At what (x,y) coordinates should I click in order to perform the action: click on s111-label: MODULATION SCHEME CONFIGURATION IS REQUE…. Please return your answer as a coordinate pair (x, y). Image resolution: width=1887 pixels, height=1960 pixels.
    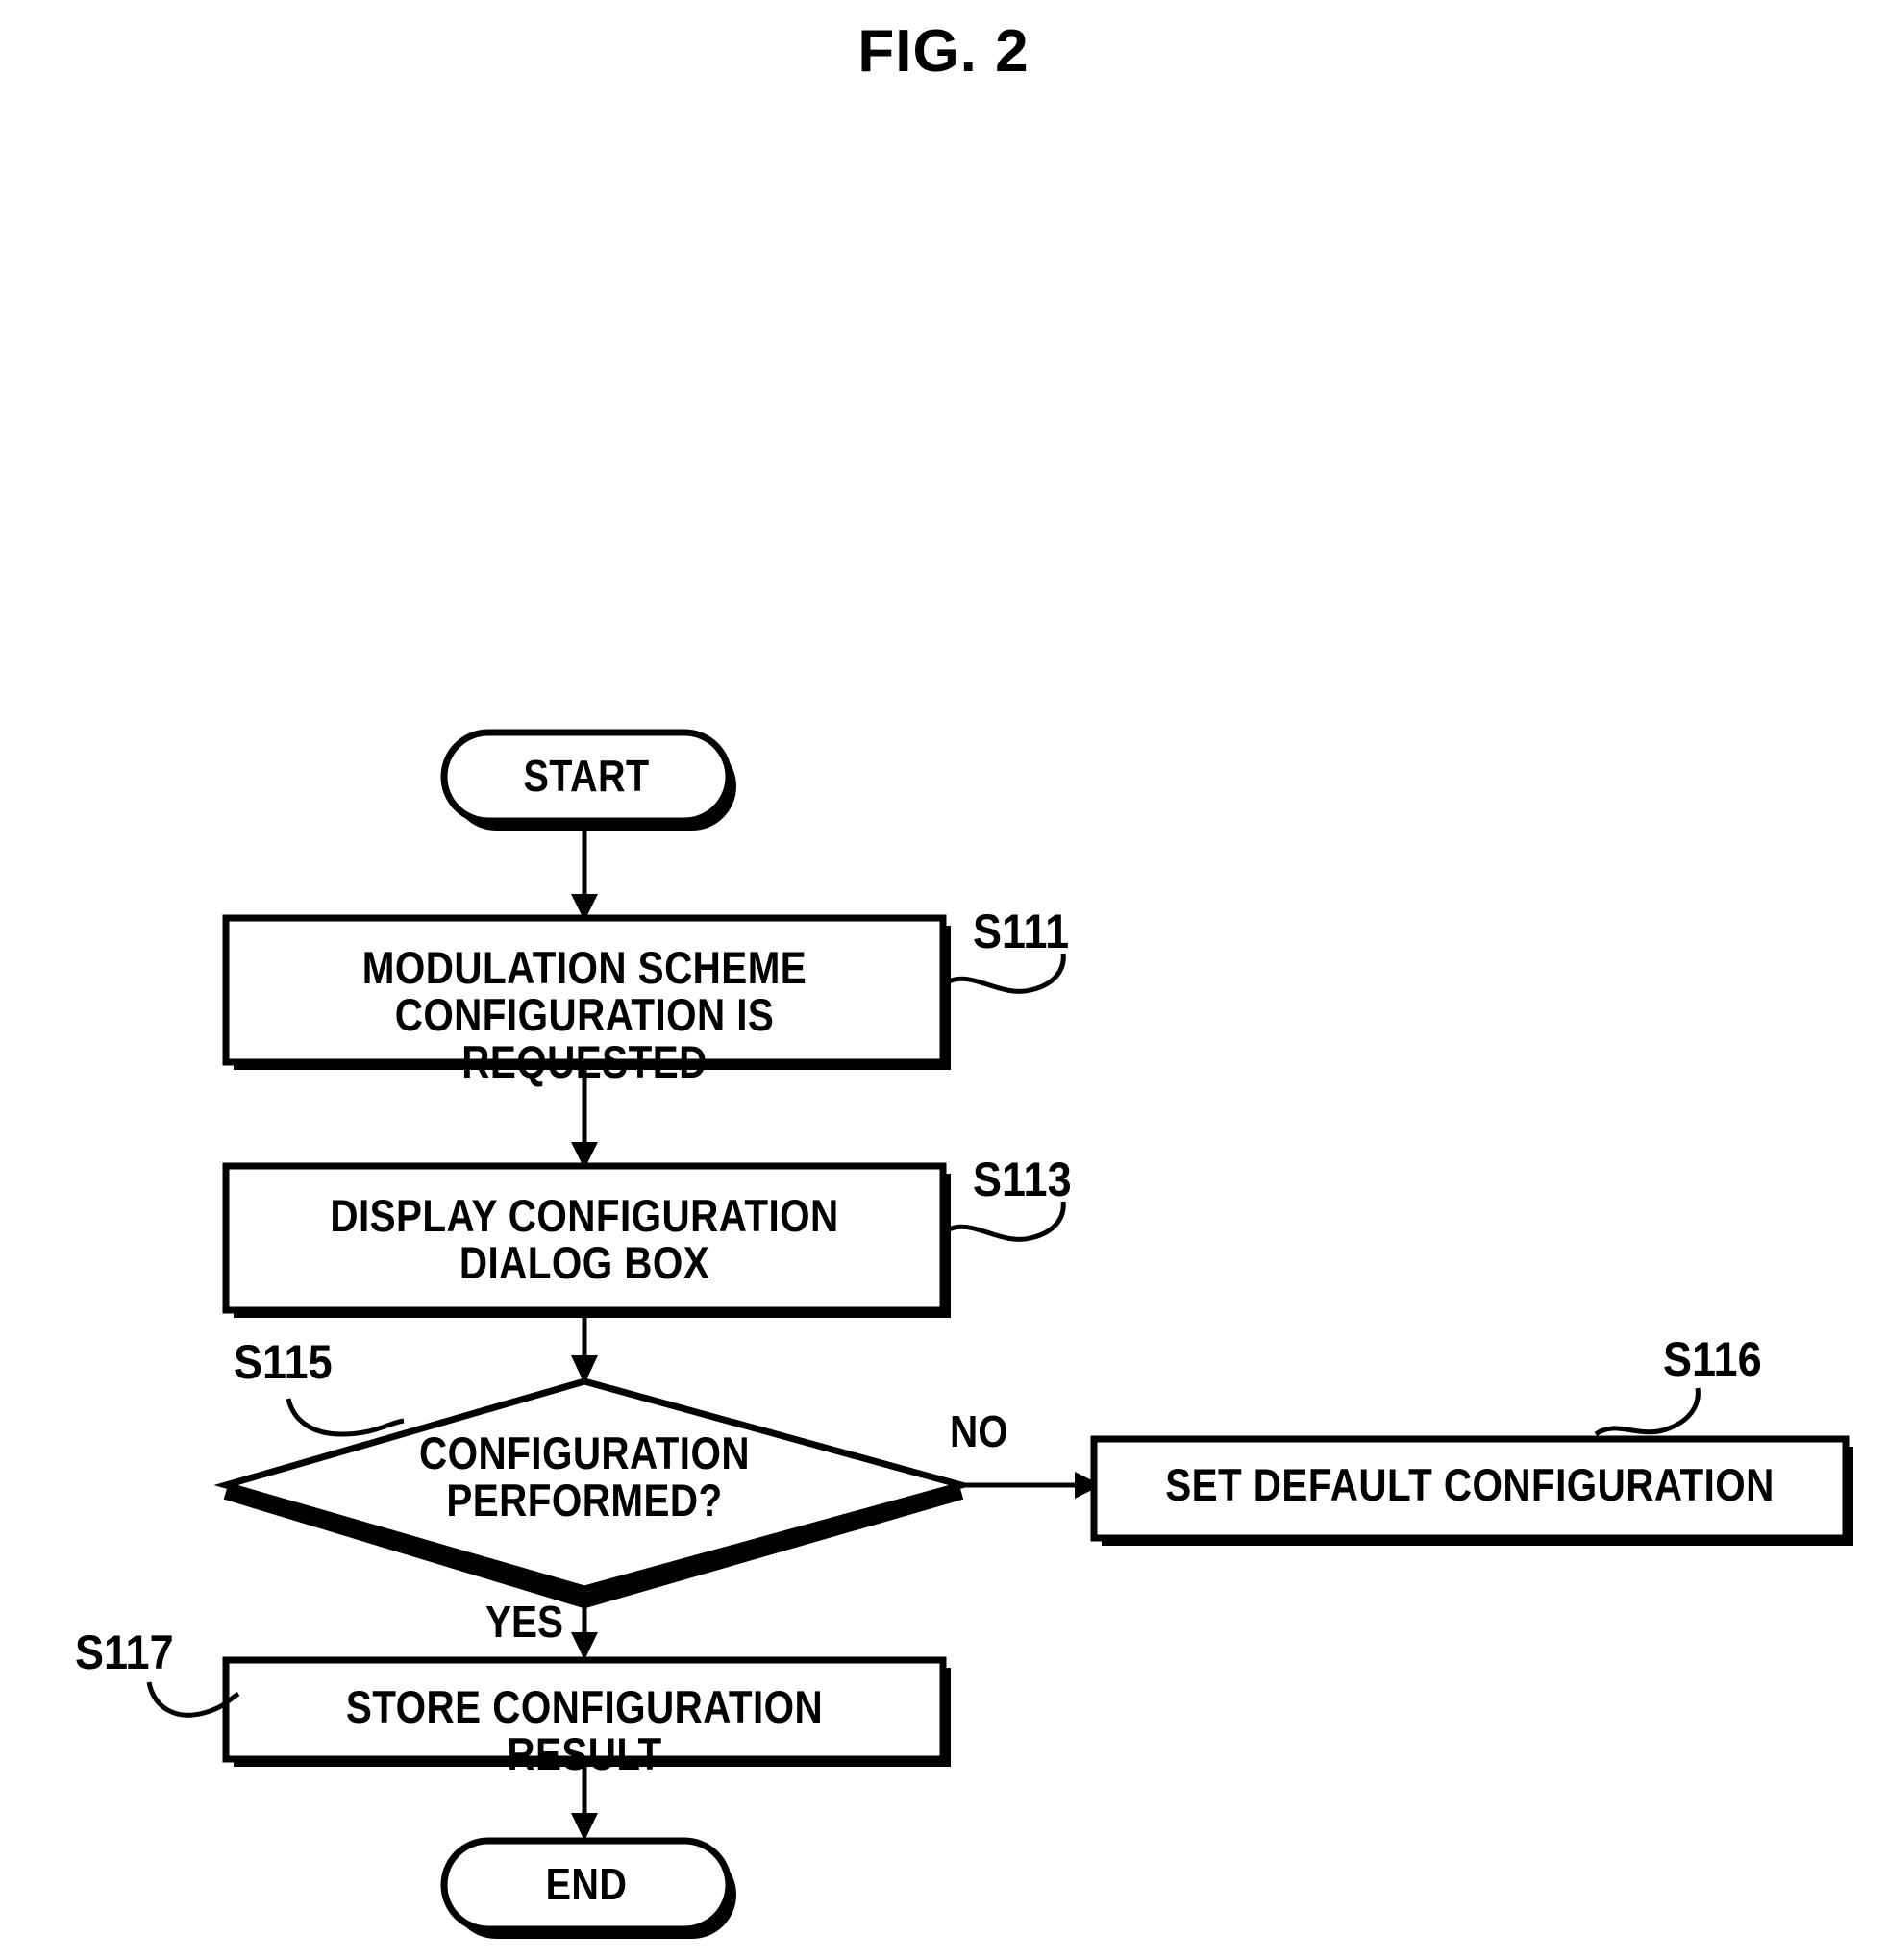
    Looking at the image, I should click on (584, 1014).